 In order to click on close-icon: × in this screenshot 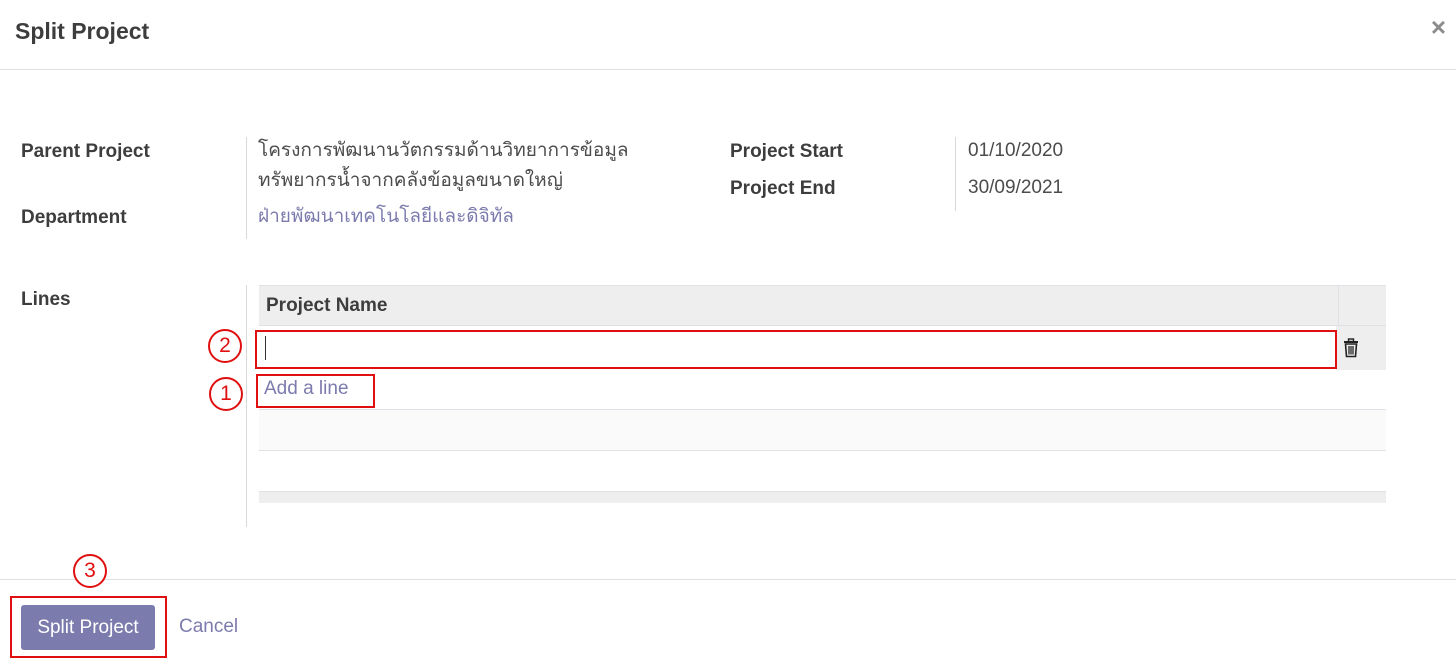, I will do `click(1438, 27)`.